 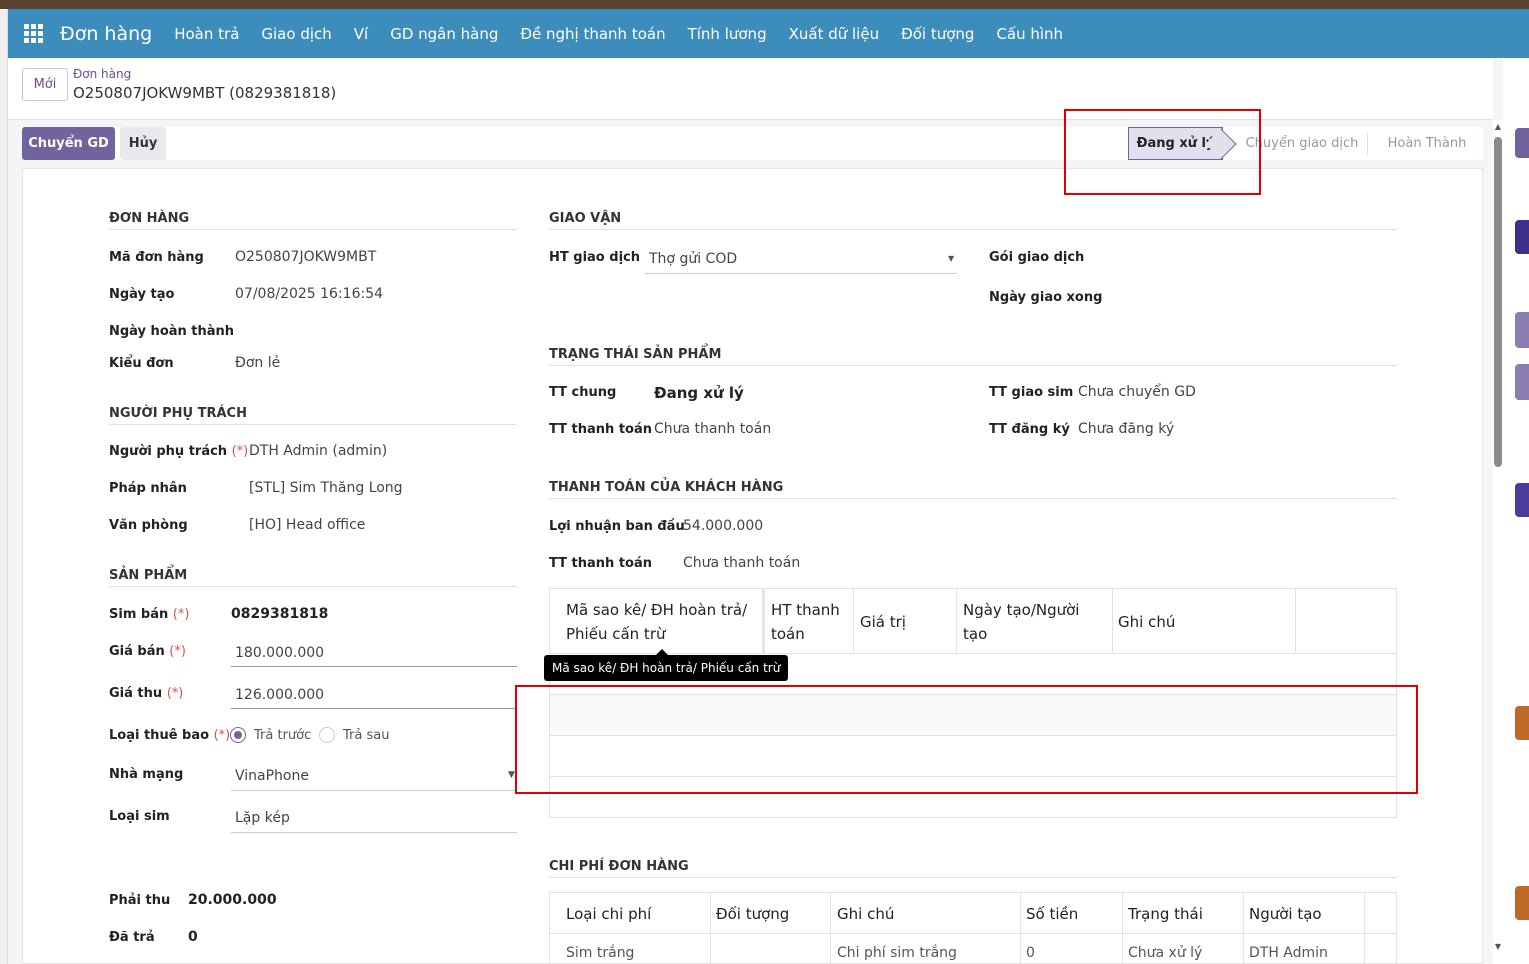 What do you see at coordinates (1029, 34) in the screenshot?
I see `menu-cau-hinh: Cấu hình` at bounding box center [1029, 34].